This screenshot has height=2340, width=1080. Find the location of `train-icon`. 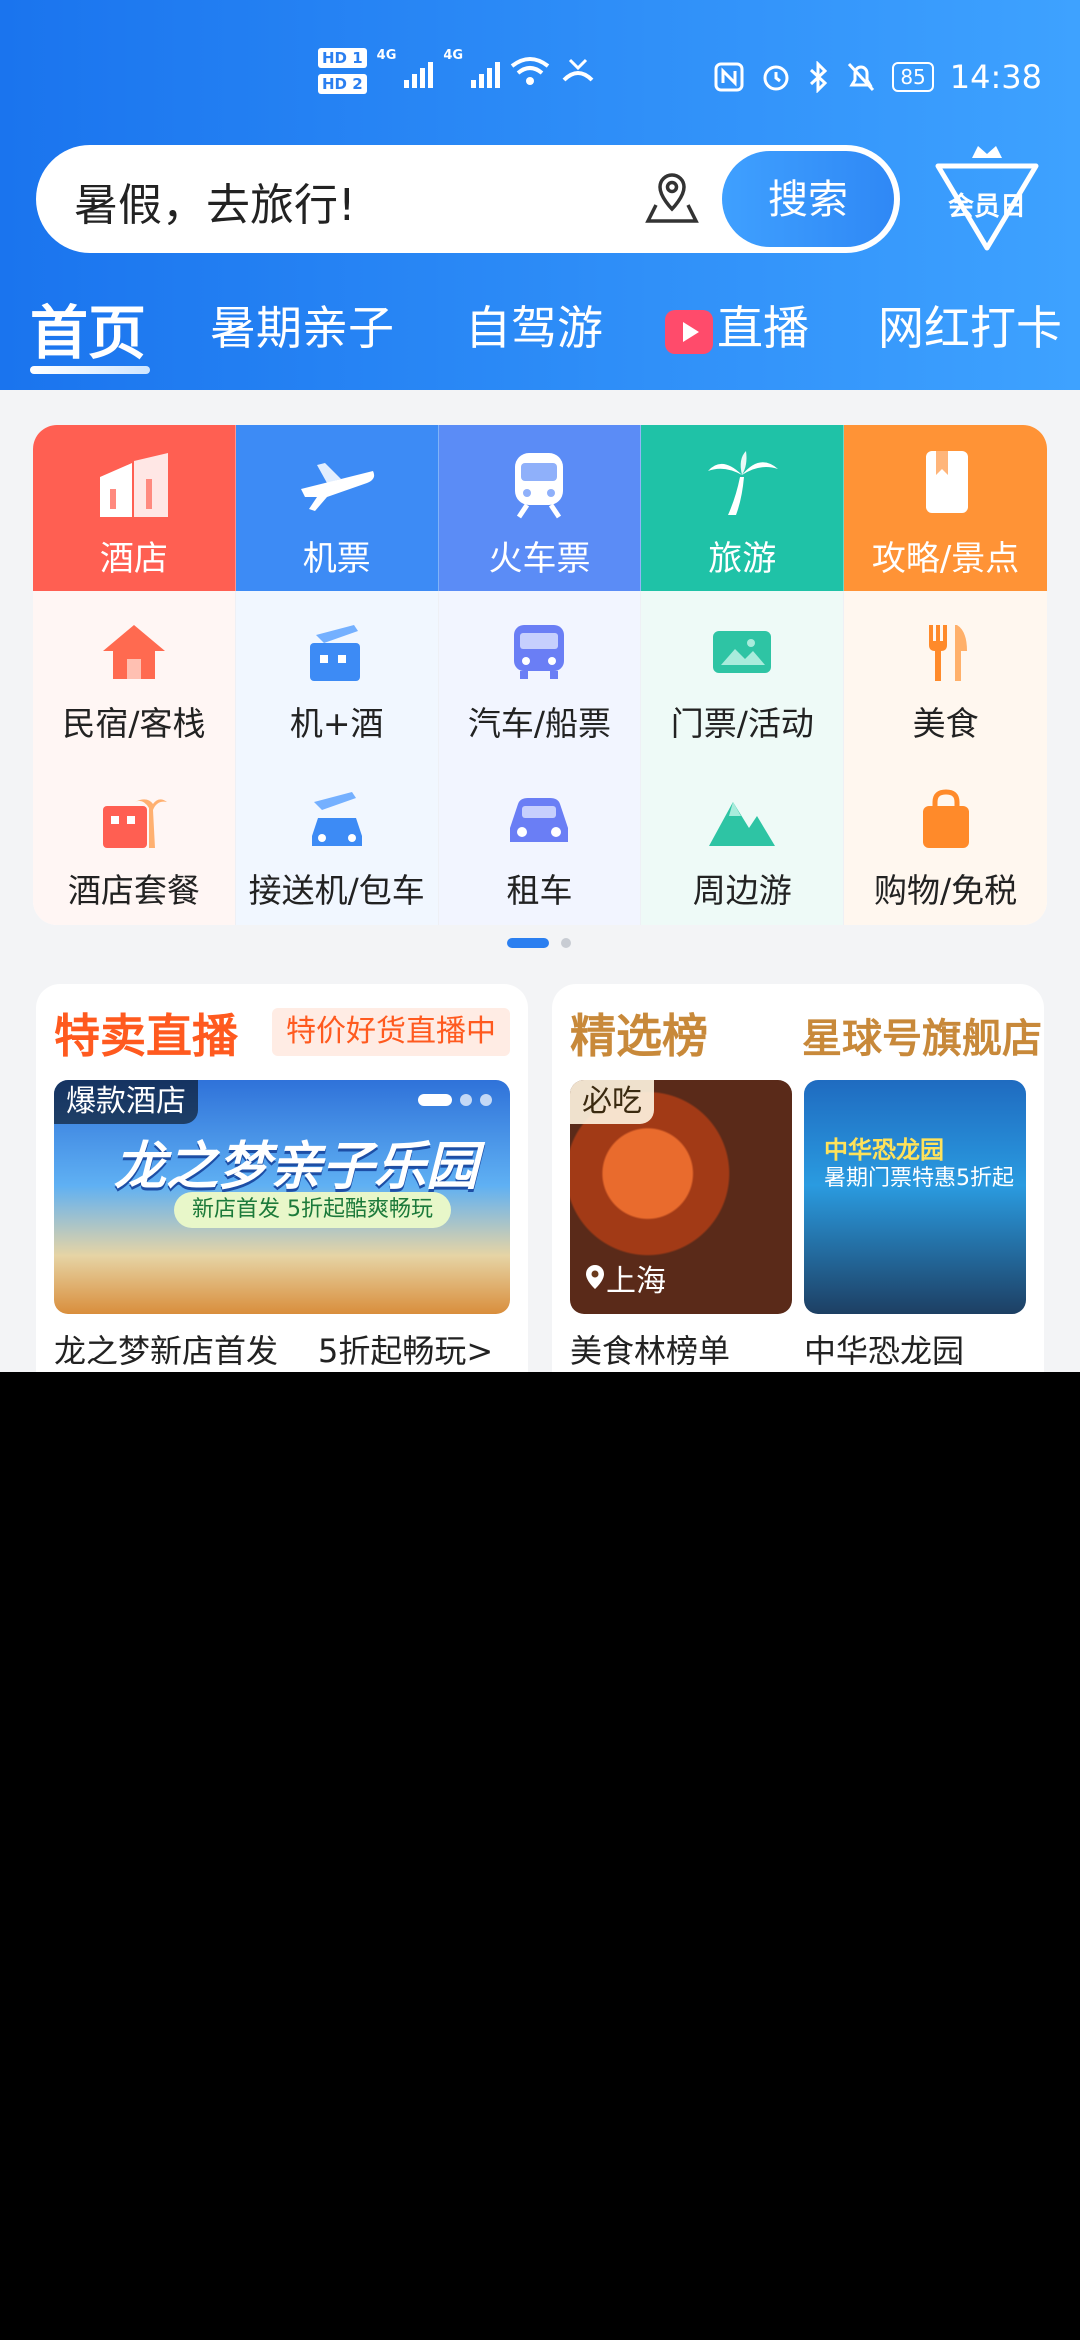

train-icon is located at coordinates (539, 486).